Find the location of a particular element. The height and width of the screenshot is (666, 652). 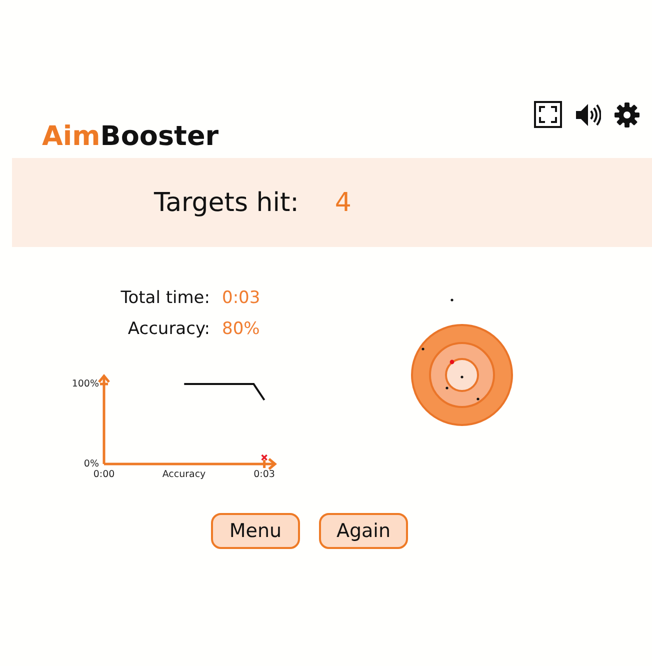

x-tick-label: 0:03 is located at coordinates (264, 474).